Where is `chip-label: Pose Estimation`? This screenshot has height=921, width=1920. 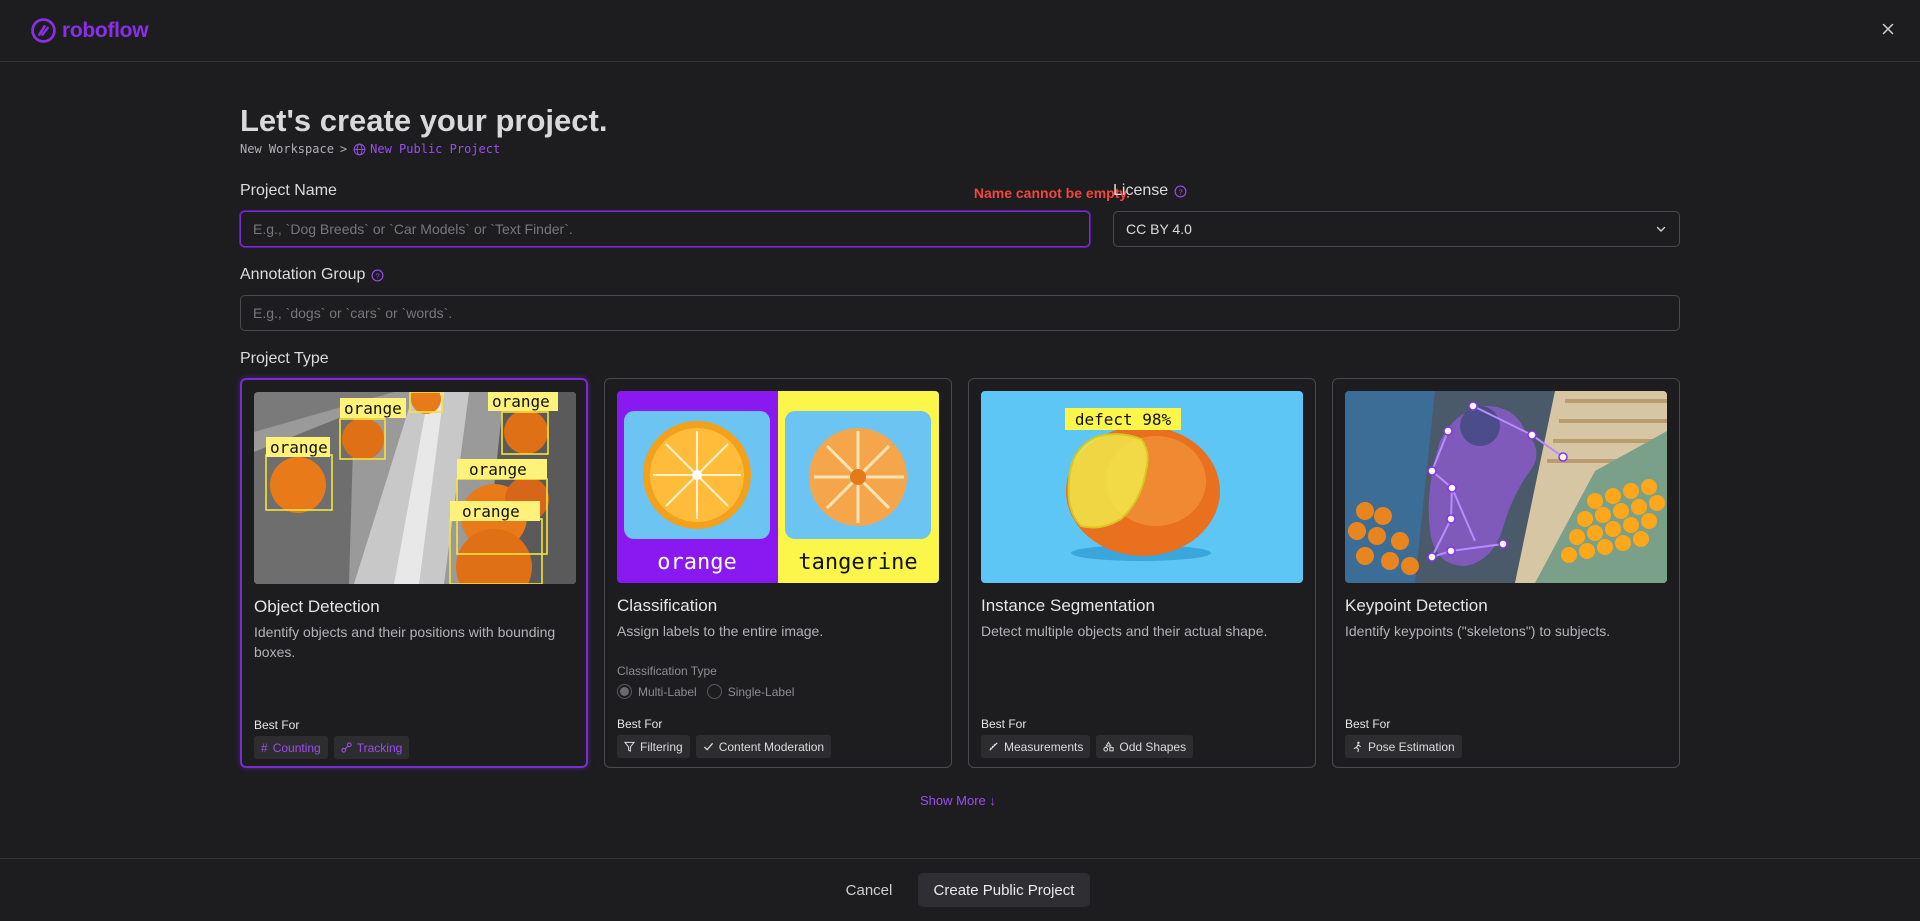
chip-label: Pose Estimation is located at coordinates (1411, 746).